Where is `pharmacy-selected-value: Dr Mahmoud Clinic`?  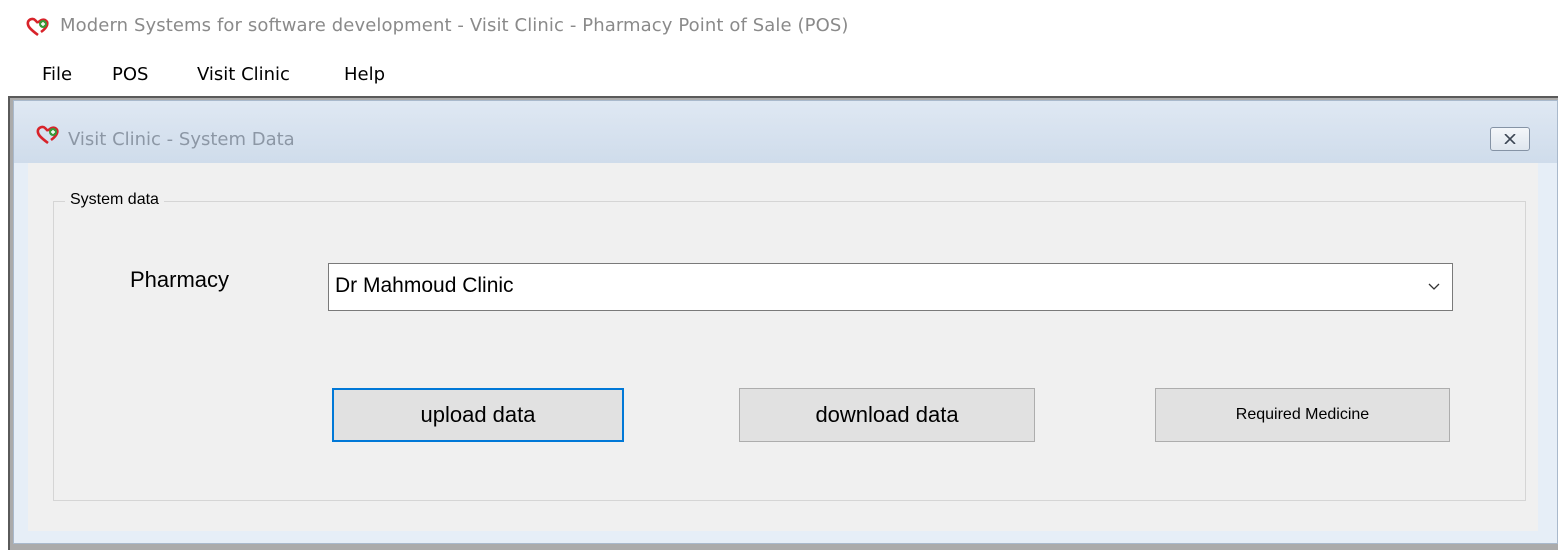
pharmacy-selected-value: Dr Mahmoud Clinic is located at coordinates (424, 285).